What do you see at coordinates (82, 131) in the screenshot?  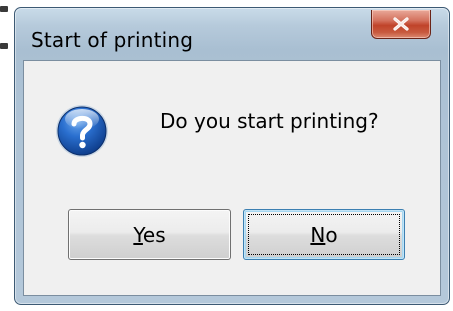 I see `question-icon` at bounding box center [82, 131].